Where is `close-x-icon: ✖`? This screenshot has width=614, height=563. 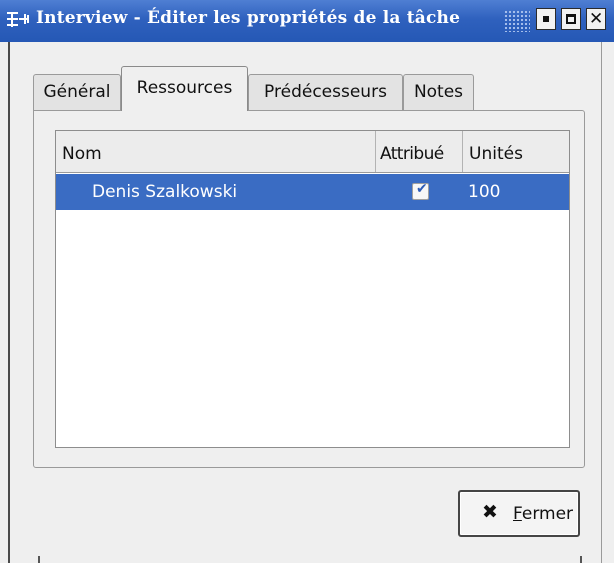
close-x-icon: ✖ is located at coordinates (490, 512).